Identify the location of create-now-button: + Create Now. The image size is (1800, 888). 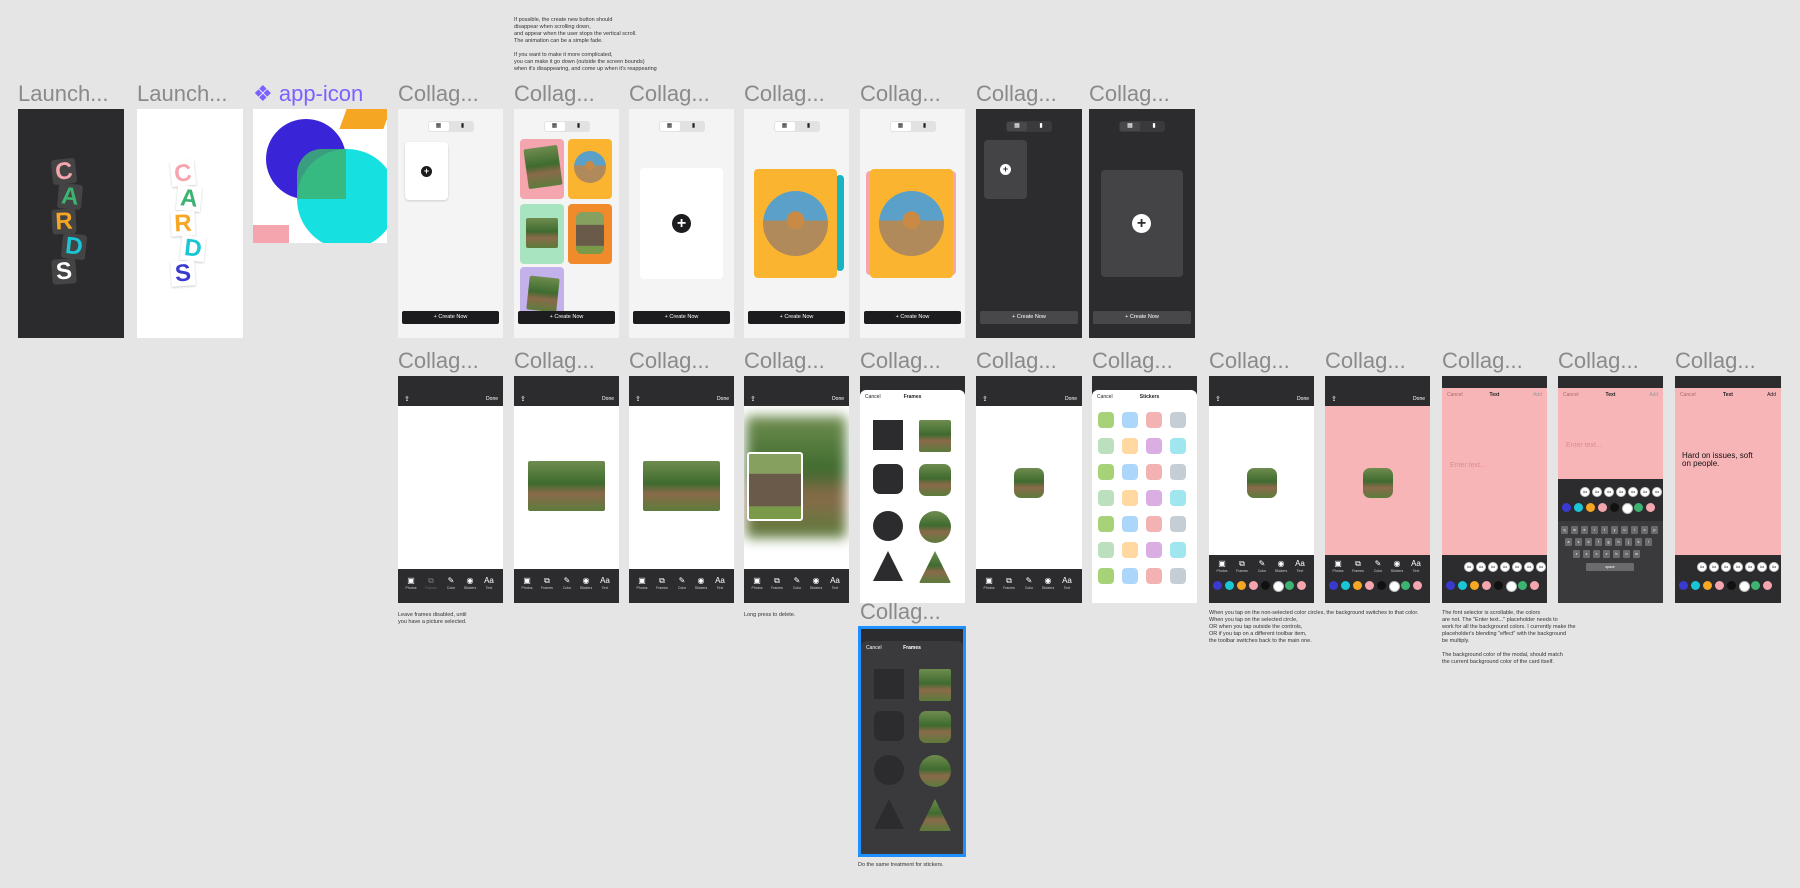
(681, 317).